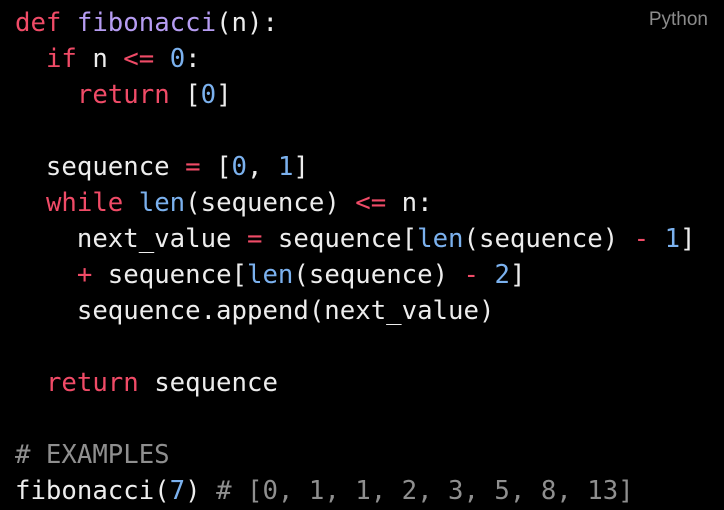  What do you see at coordinates (100, 59) in the screenshot?
I see `code-text: n` at bounding box center [100, 59].